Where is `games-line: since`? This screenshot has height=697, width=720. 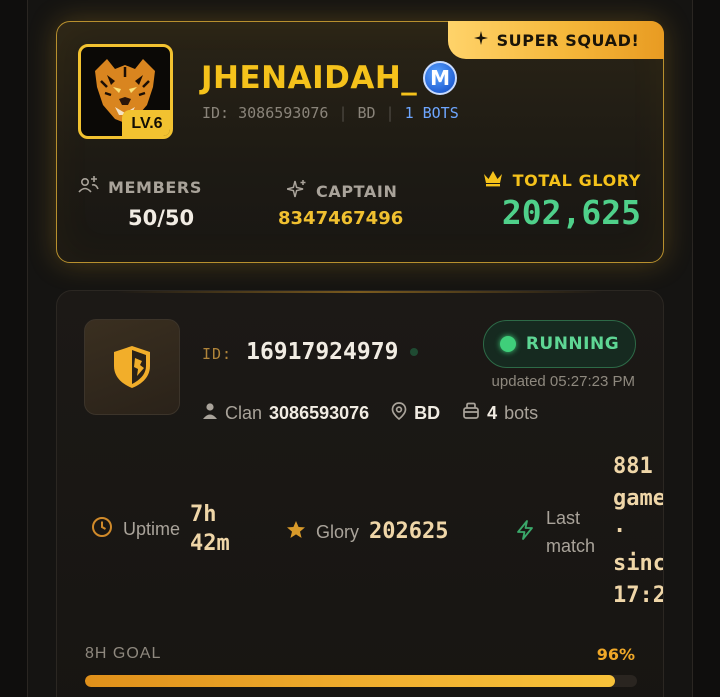
games-line: since is located at coordinates (638, 563).